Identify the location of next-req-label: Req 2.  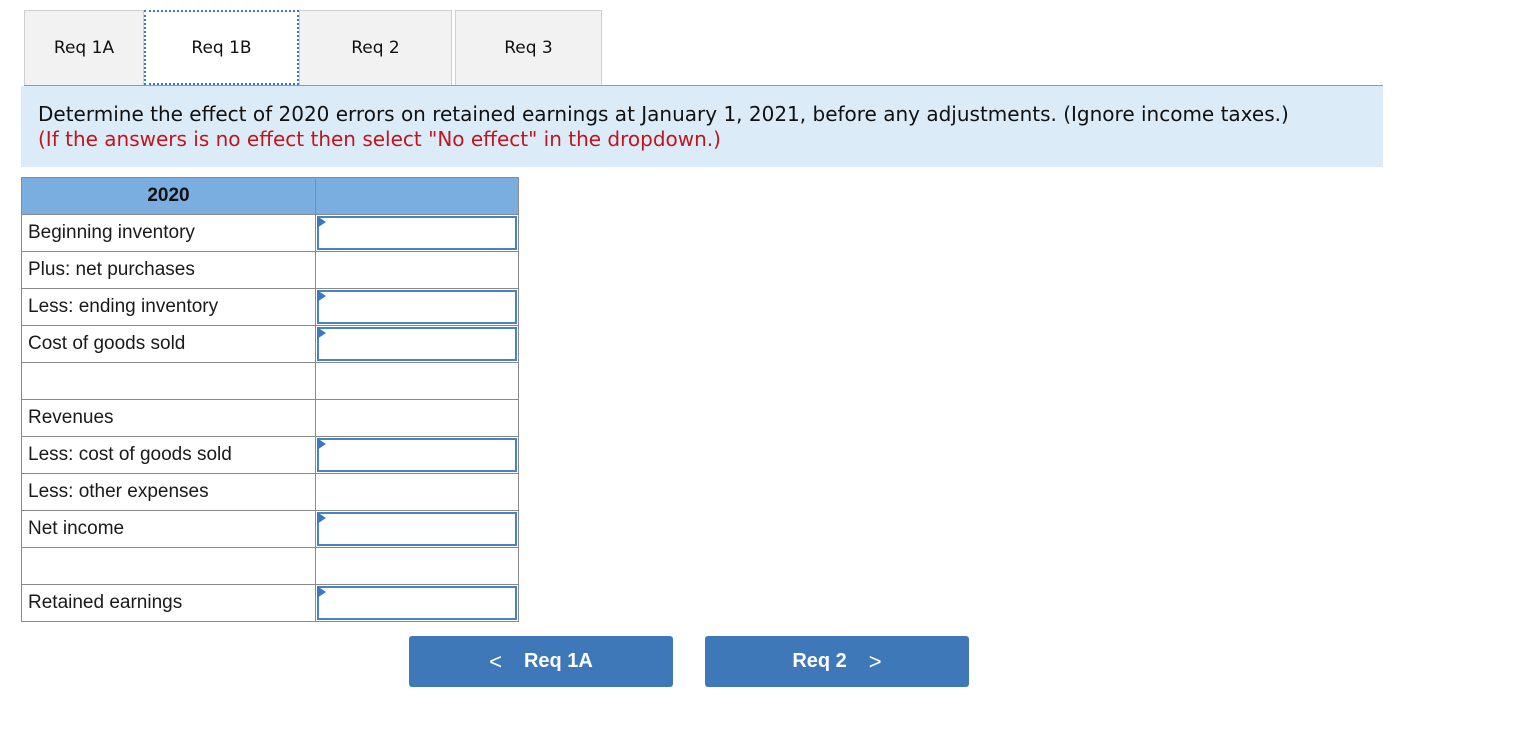
(819, 661).